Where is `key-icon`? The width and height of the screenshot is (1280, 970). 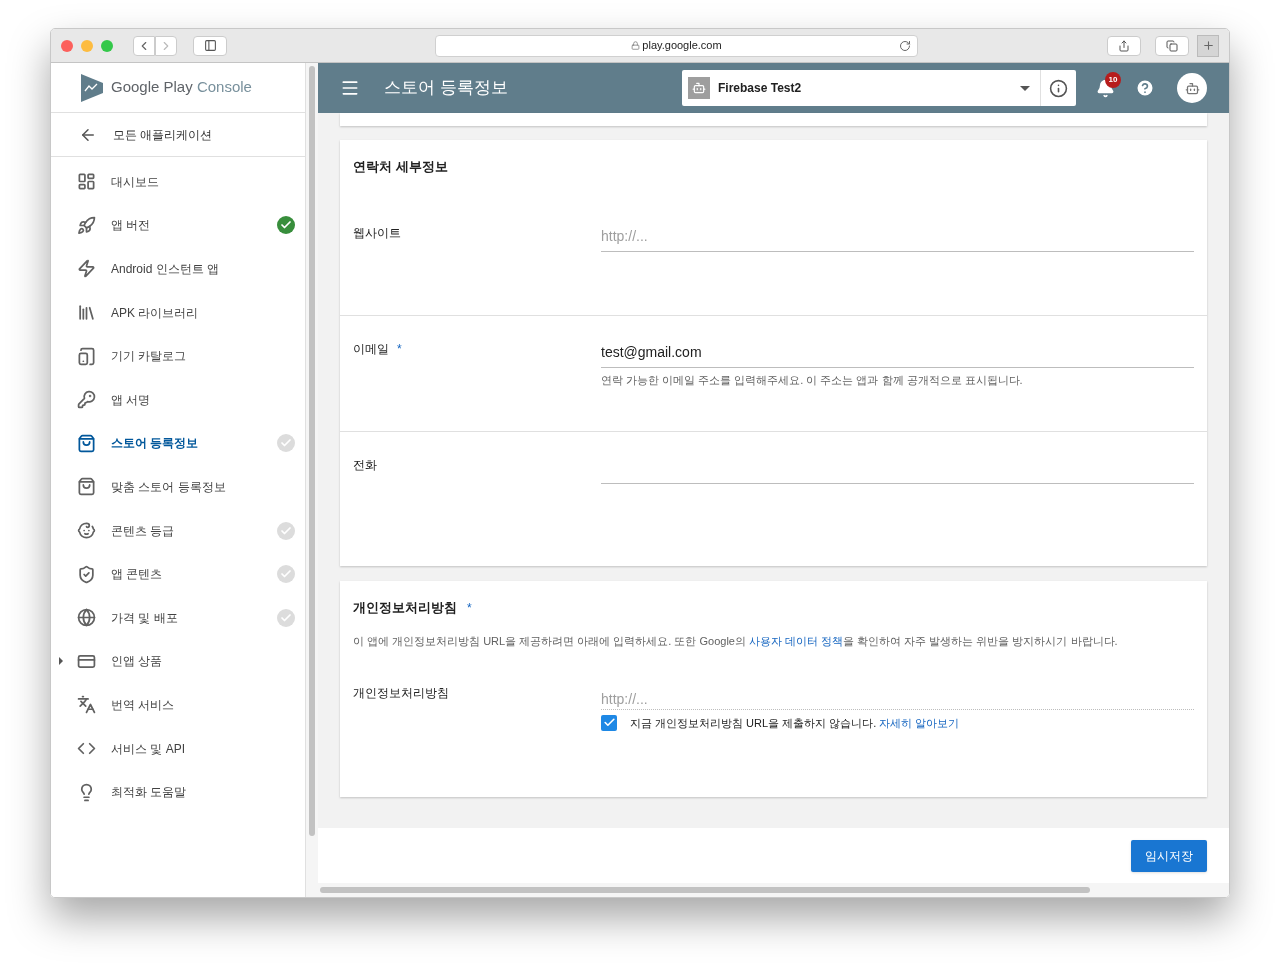 key-icon is located at coordinates (86, 400).